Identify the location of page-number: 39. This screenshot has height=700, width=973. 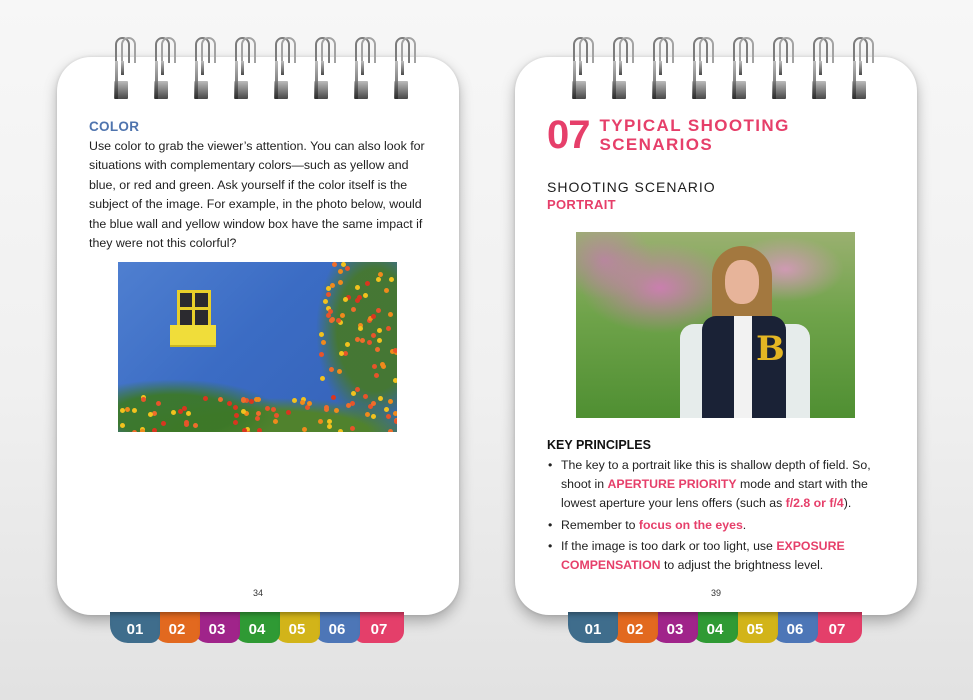
(715, 593).